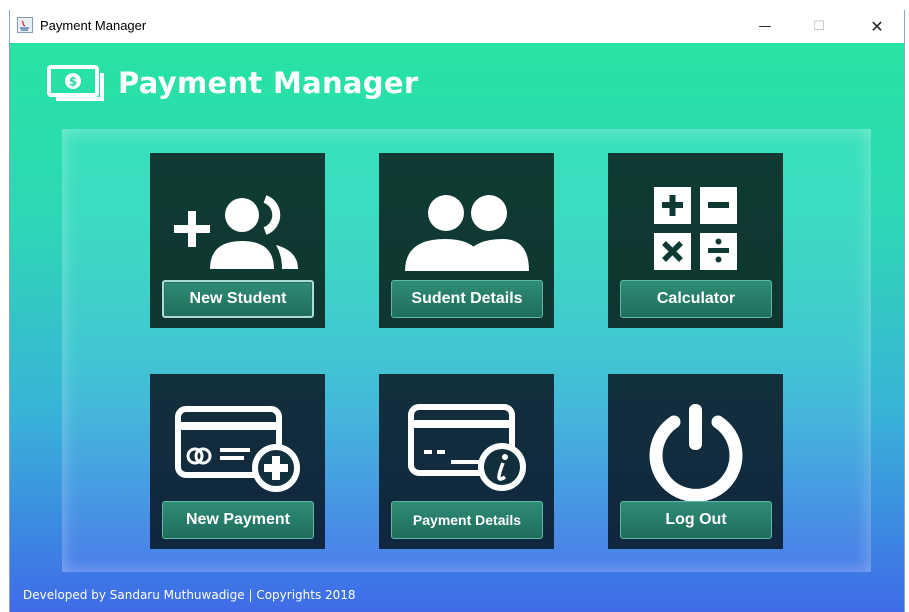 This screenshot has width=909, height=612. What do you see at coordinates (237, 461) in the screenshot?
I see `tile-new-payment: New Payment` at bounding box center [237, 461].